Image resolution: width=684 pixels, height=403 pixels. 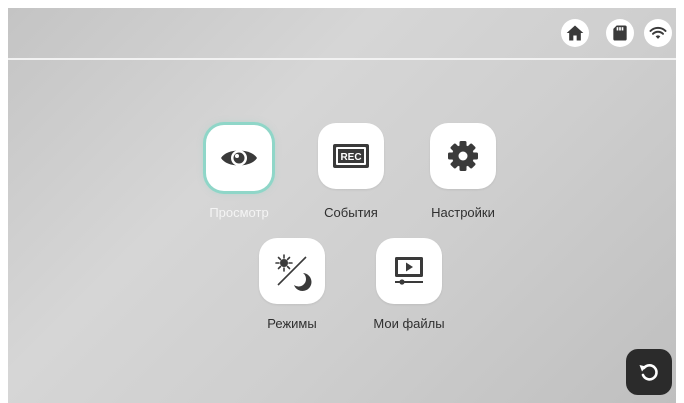 I want to click on menu-item-files, so click(x=409, y=271).